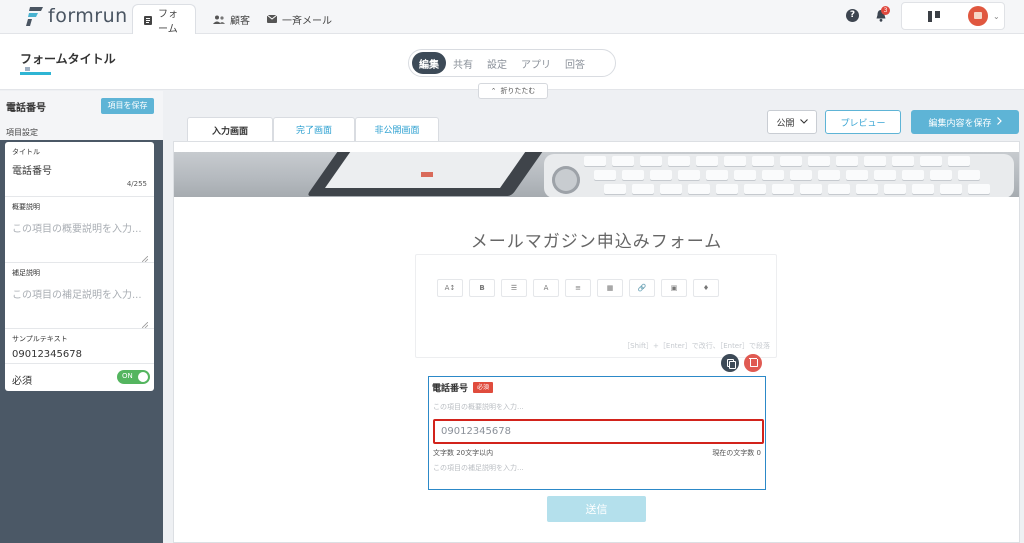  Describe the element at coordinates (27, 69) in the screenshot. I see `title-status-mark` at that location.